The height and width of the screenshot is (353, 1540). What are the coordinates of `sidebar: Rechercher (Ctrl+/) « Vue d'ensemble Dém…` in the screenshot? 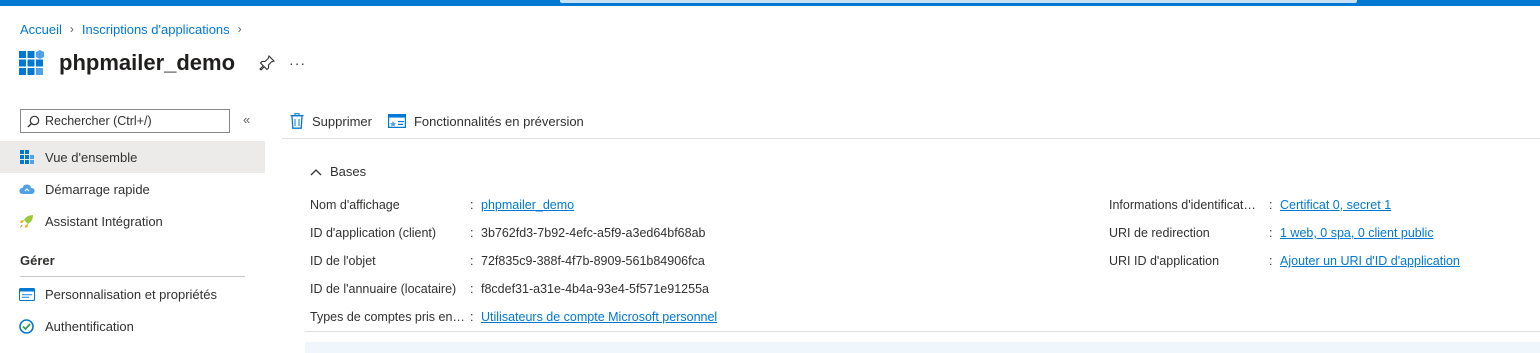 It's located at (133, 226).